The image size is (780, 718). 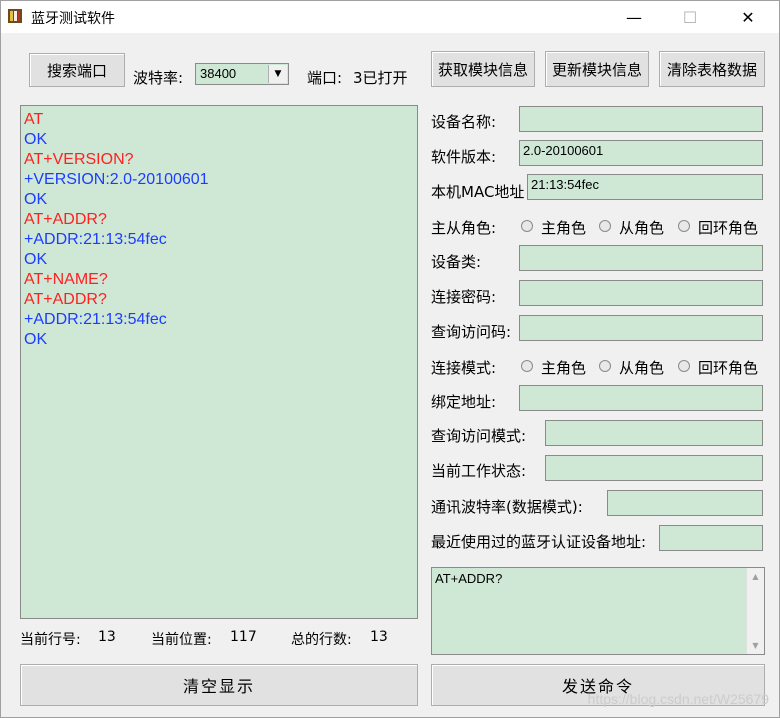 I want to click on watermark: https://blog.csdn.net/W25679, so click(x=678, y=699).